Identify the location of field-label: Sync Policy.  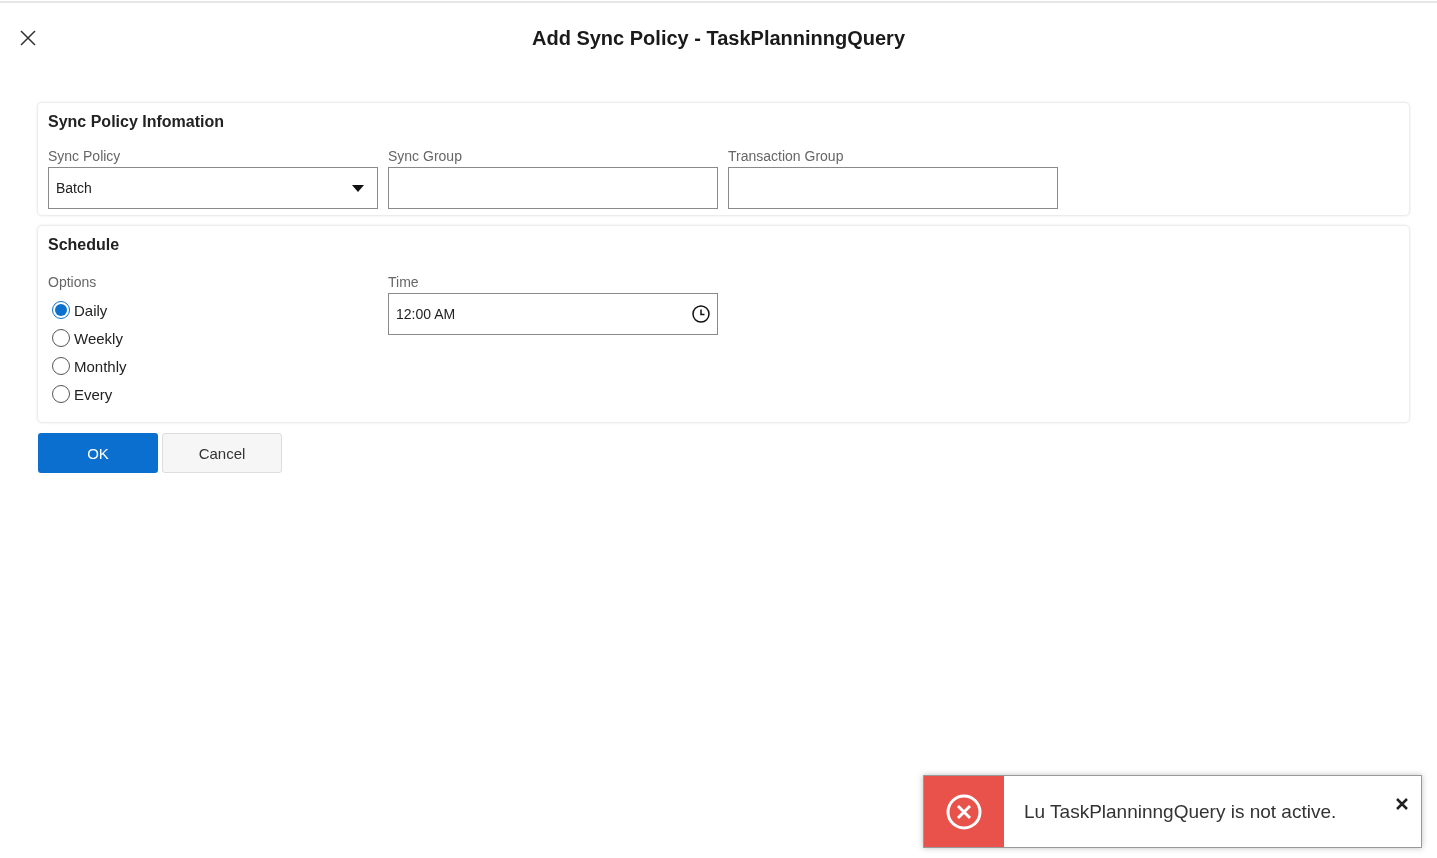
(85, 156).